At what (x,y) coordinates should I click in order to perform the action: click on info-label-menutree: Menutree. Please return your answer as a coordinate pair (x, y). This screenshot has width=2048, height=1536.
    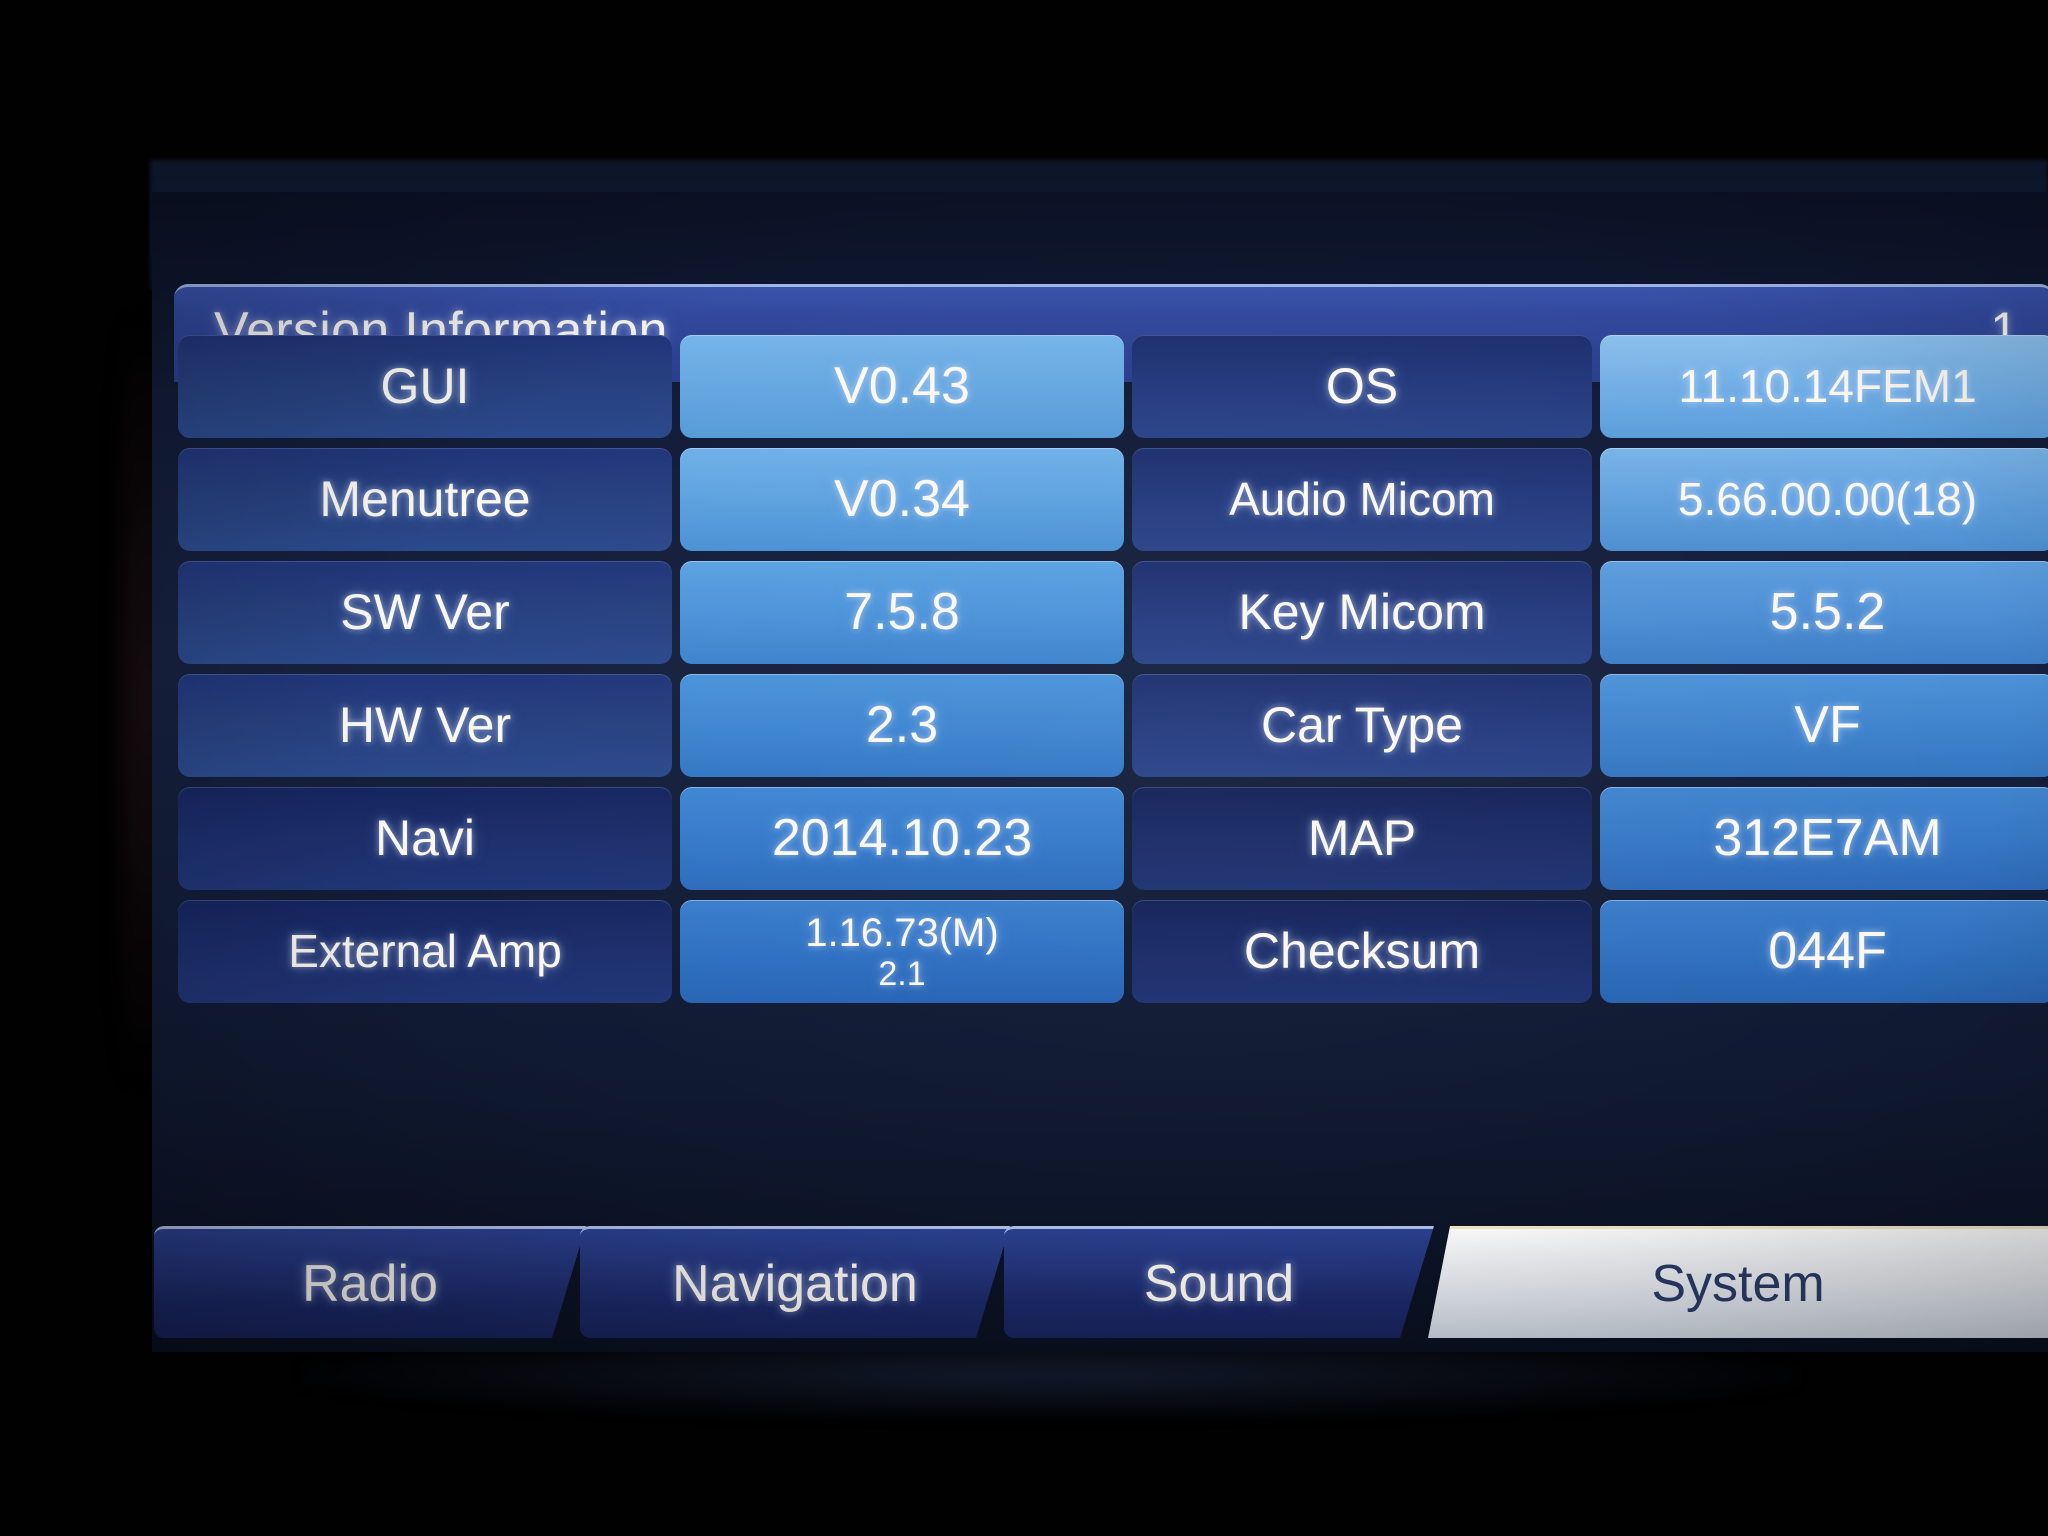
    Looking at the image, I should click on (425, 499).